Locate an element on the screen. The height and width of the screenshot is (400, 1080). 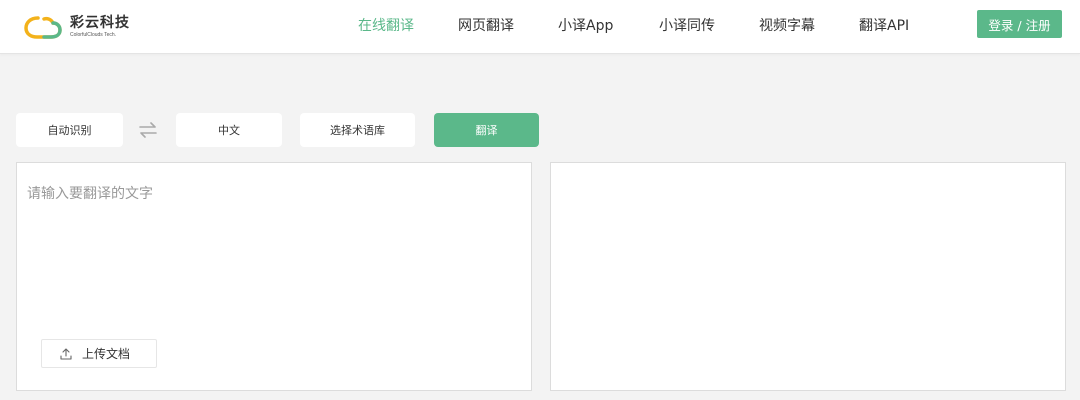
brand-text: 彩云科技 ColorfulClouds Tech. is located at coordinates (100, 27).